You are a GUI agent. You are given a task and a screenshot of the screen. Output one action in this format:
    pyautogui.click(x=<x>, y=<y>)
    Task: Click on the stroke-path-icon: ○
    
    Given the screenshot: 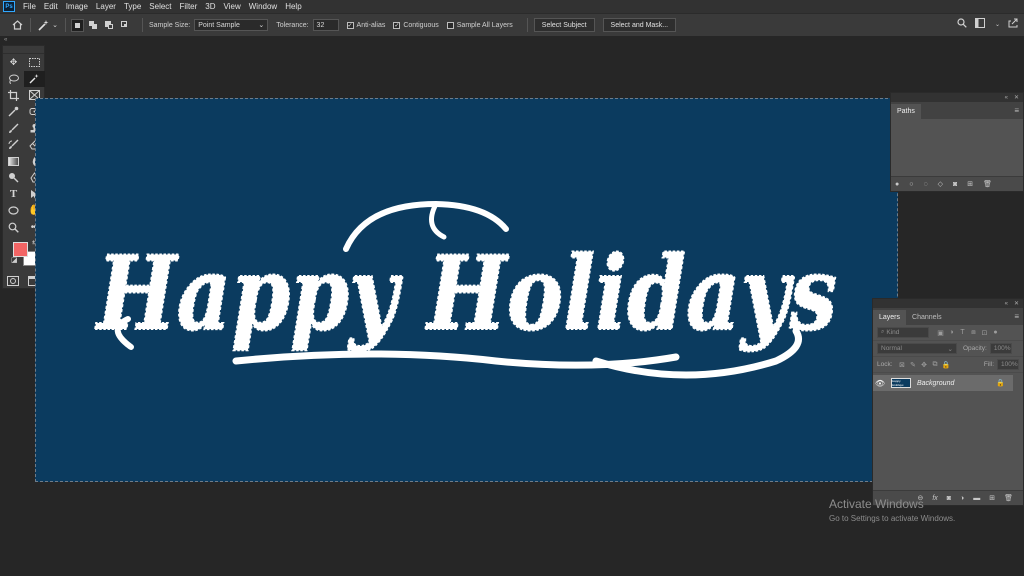 What is the action you would take?
    pyautogui.click(x=911, y=184)
    